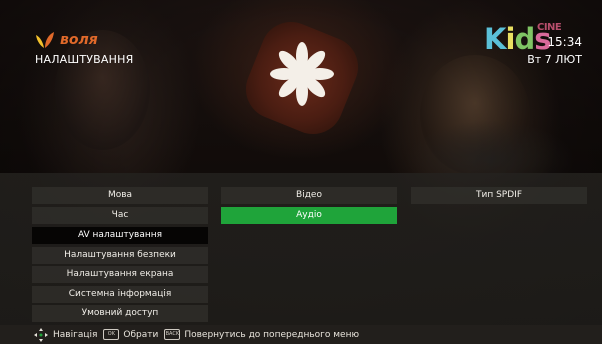  I want to click on brand: воля, so click(66, 40).